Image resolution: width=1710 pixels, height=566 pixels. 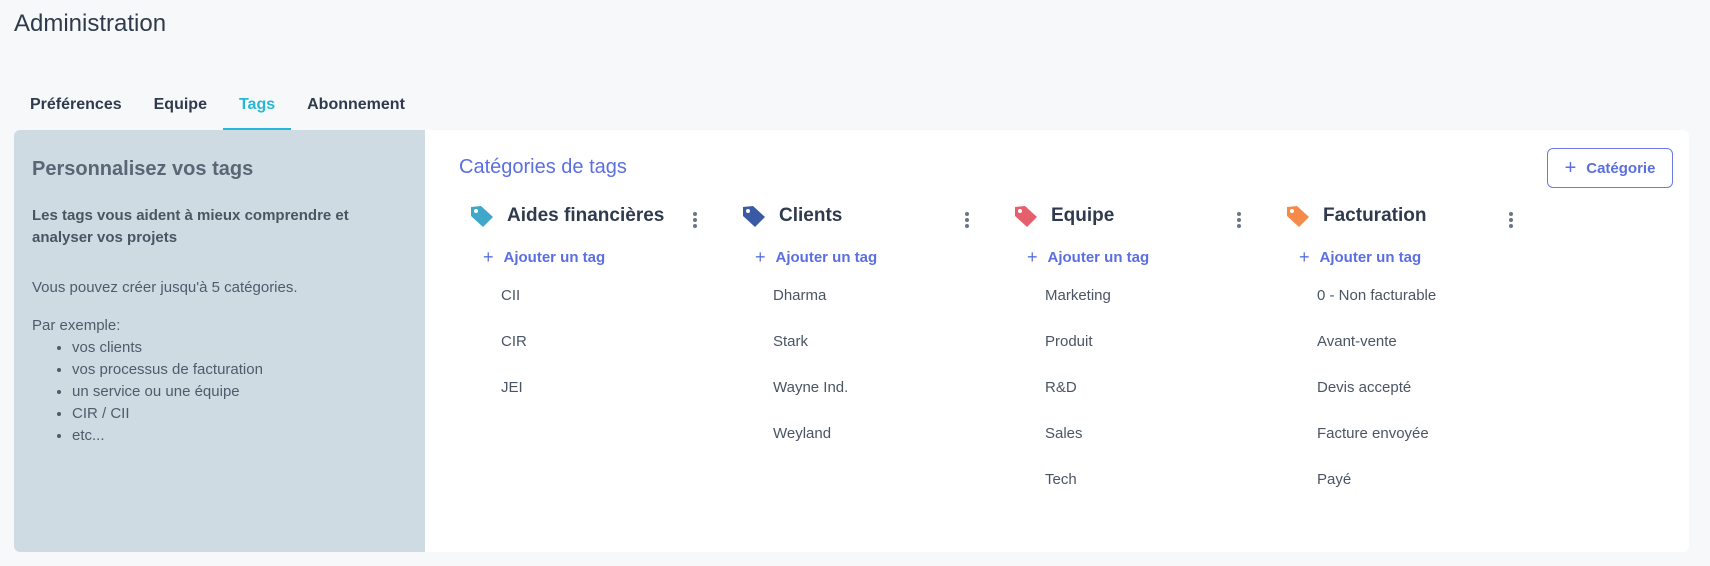 What do you see at coordinates (1437, 493) in the screenshot?
I see `tag-item: Payé` at bounding box center [1437, 493].